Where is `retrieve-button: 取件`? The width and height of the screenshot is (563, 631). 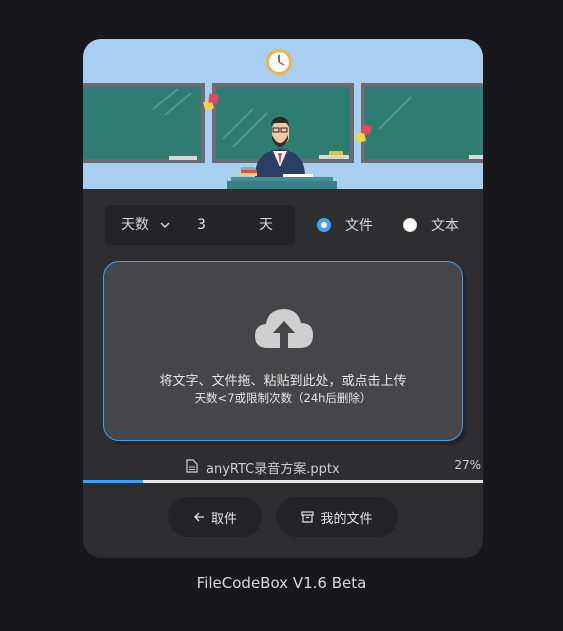 retrieve-button: 取件 is located at coordinates (215, 517).